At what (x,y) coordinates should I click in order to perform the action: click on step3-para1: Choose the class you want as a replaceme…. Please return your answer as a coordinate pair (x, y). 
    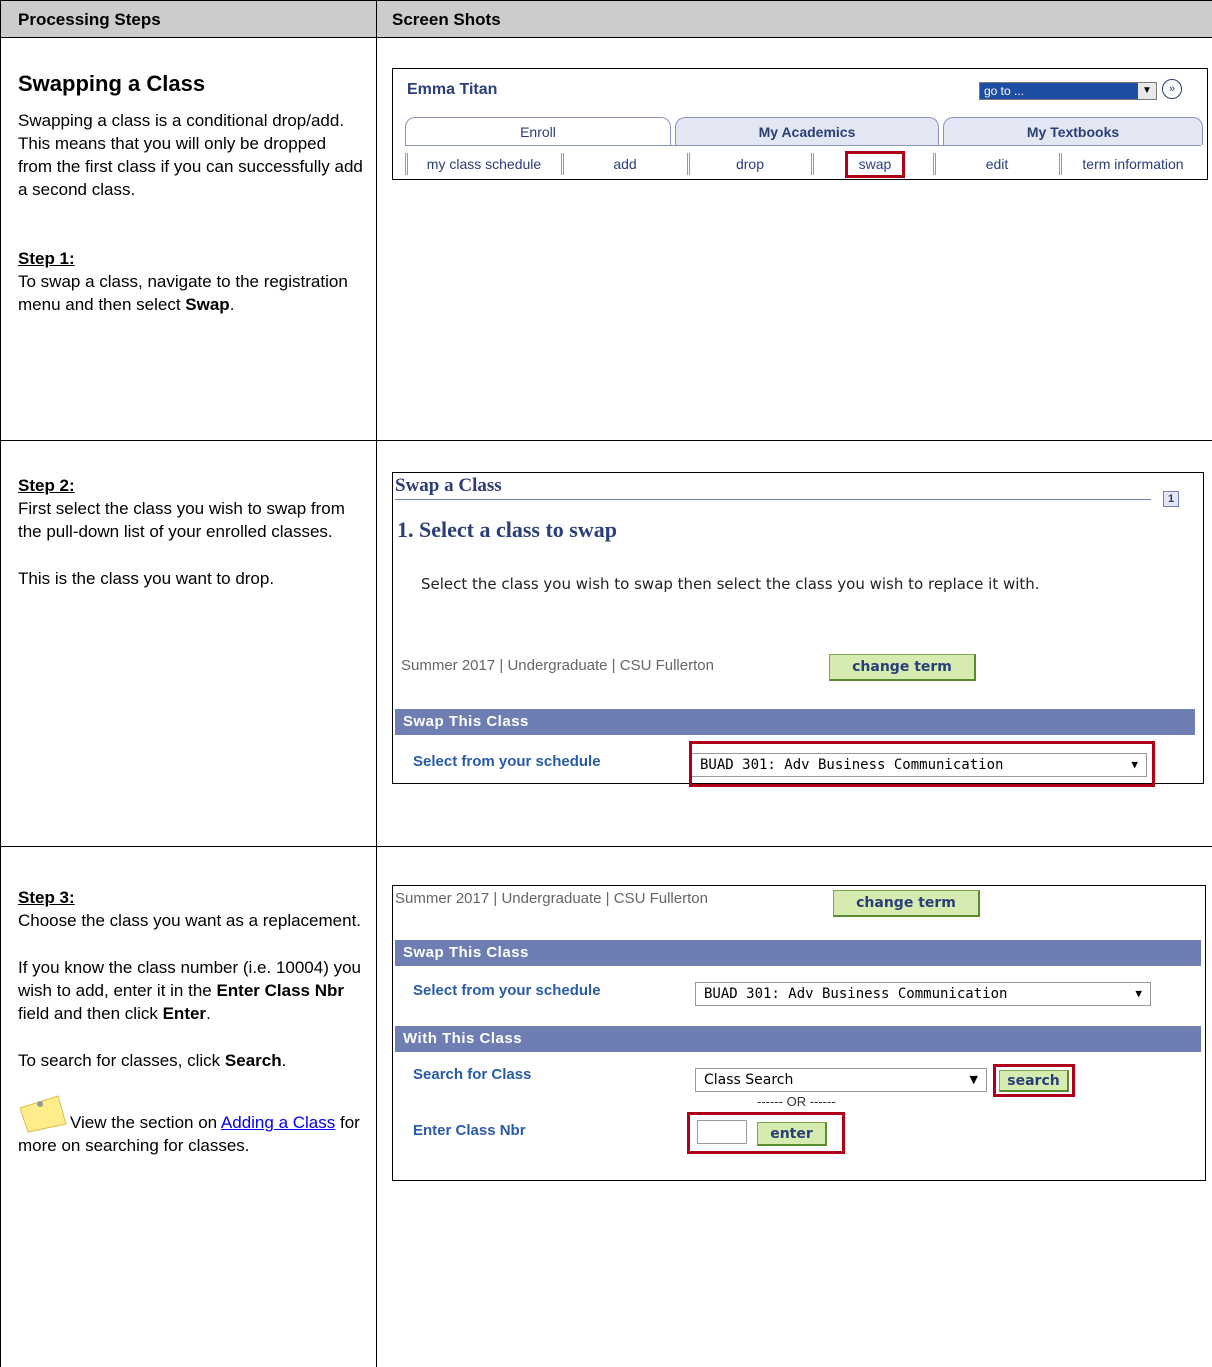
    Looking at the image, I should click on (190, 920).